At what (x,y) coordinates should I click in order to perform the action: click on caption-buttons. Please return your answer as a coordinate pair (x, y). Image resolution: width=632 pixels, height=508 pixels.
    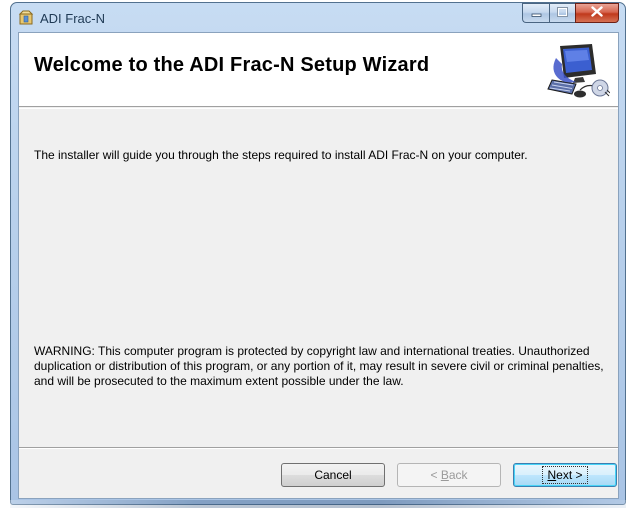
    Looking at the image, I should click on (570, 13).